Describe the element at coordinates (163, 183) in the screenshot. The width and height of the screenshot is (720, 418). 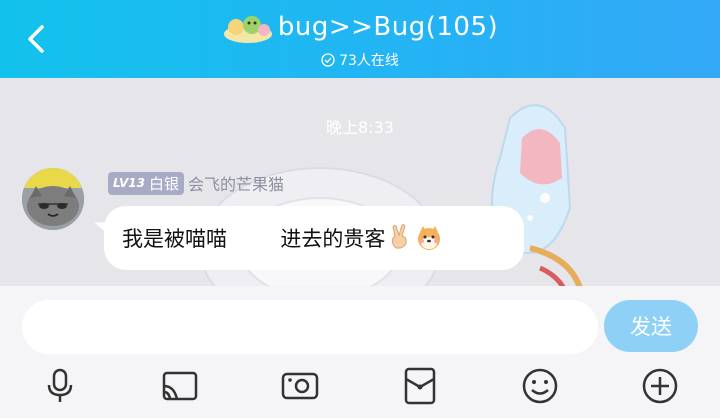
I see `rank-label: 白银` at that location.